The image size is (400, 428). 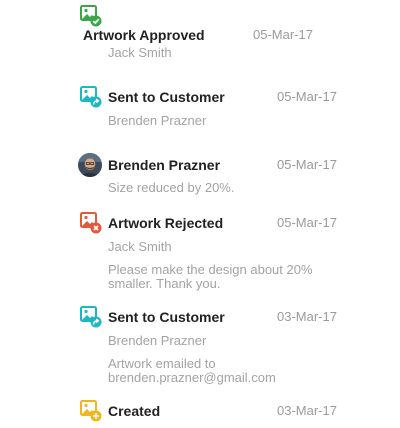 I want to click on avatar, so click(x=90, y=165).